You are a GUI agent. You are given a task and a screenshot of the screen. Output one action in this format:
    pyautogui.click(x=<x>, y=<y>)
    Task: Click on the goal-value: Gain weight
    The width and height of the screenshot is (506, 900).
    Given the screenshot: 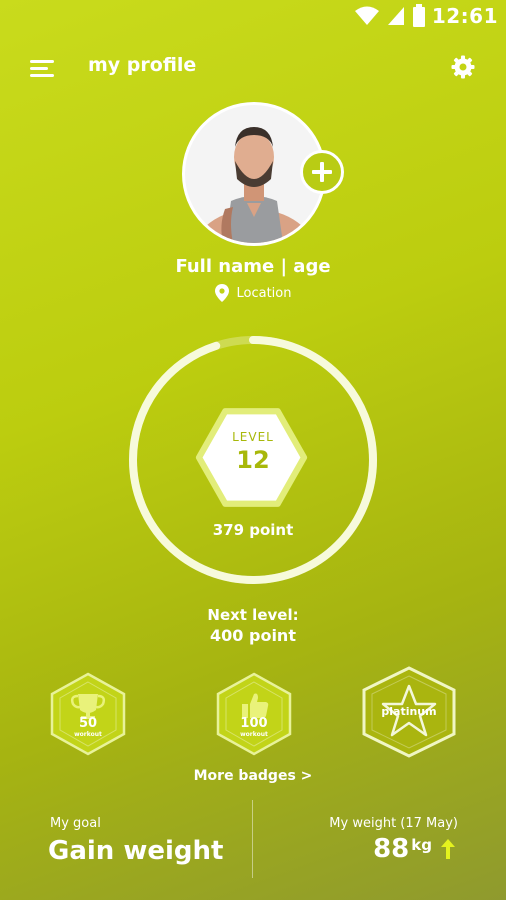 What is the action you would take?
    pyautogui.click(x=135, y=851)
    